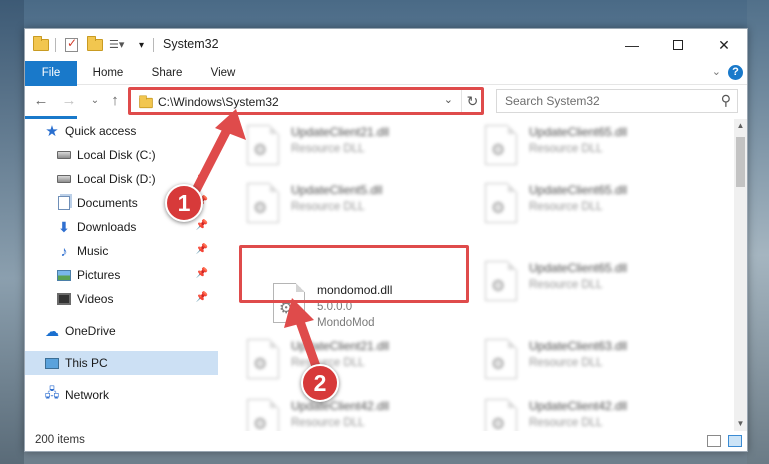 This screenshot has width=769, height=464. What do you see at coordinates (52, 131) in the screenshot?
I see `star-icon: ★` at bounding box center [52, 131].